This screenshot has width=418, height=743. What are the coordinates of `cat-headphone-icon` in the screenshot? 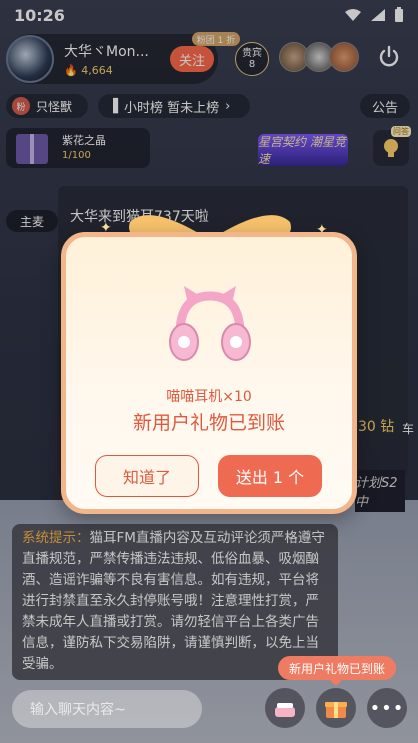 It's located at (210, 323).